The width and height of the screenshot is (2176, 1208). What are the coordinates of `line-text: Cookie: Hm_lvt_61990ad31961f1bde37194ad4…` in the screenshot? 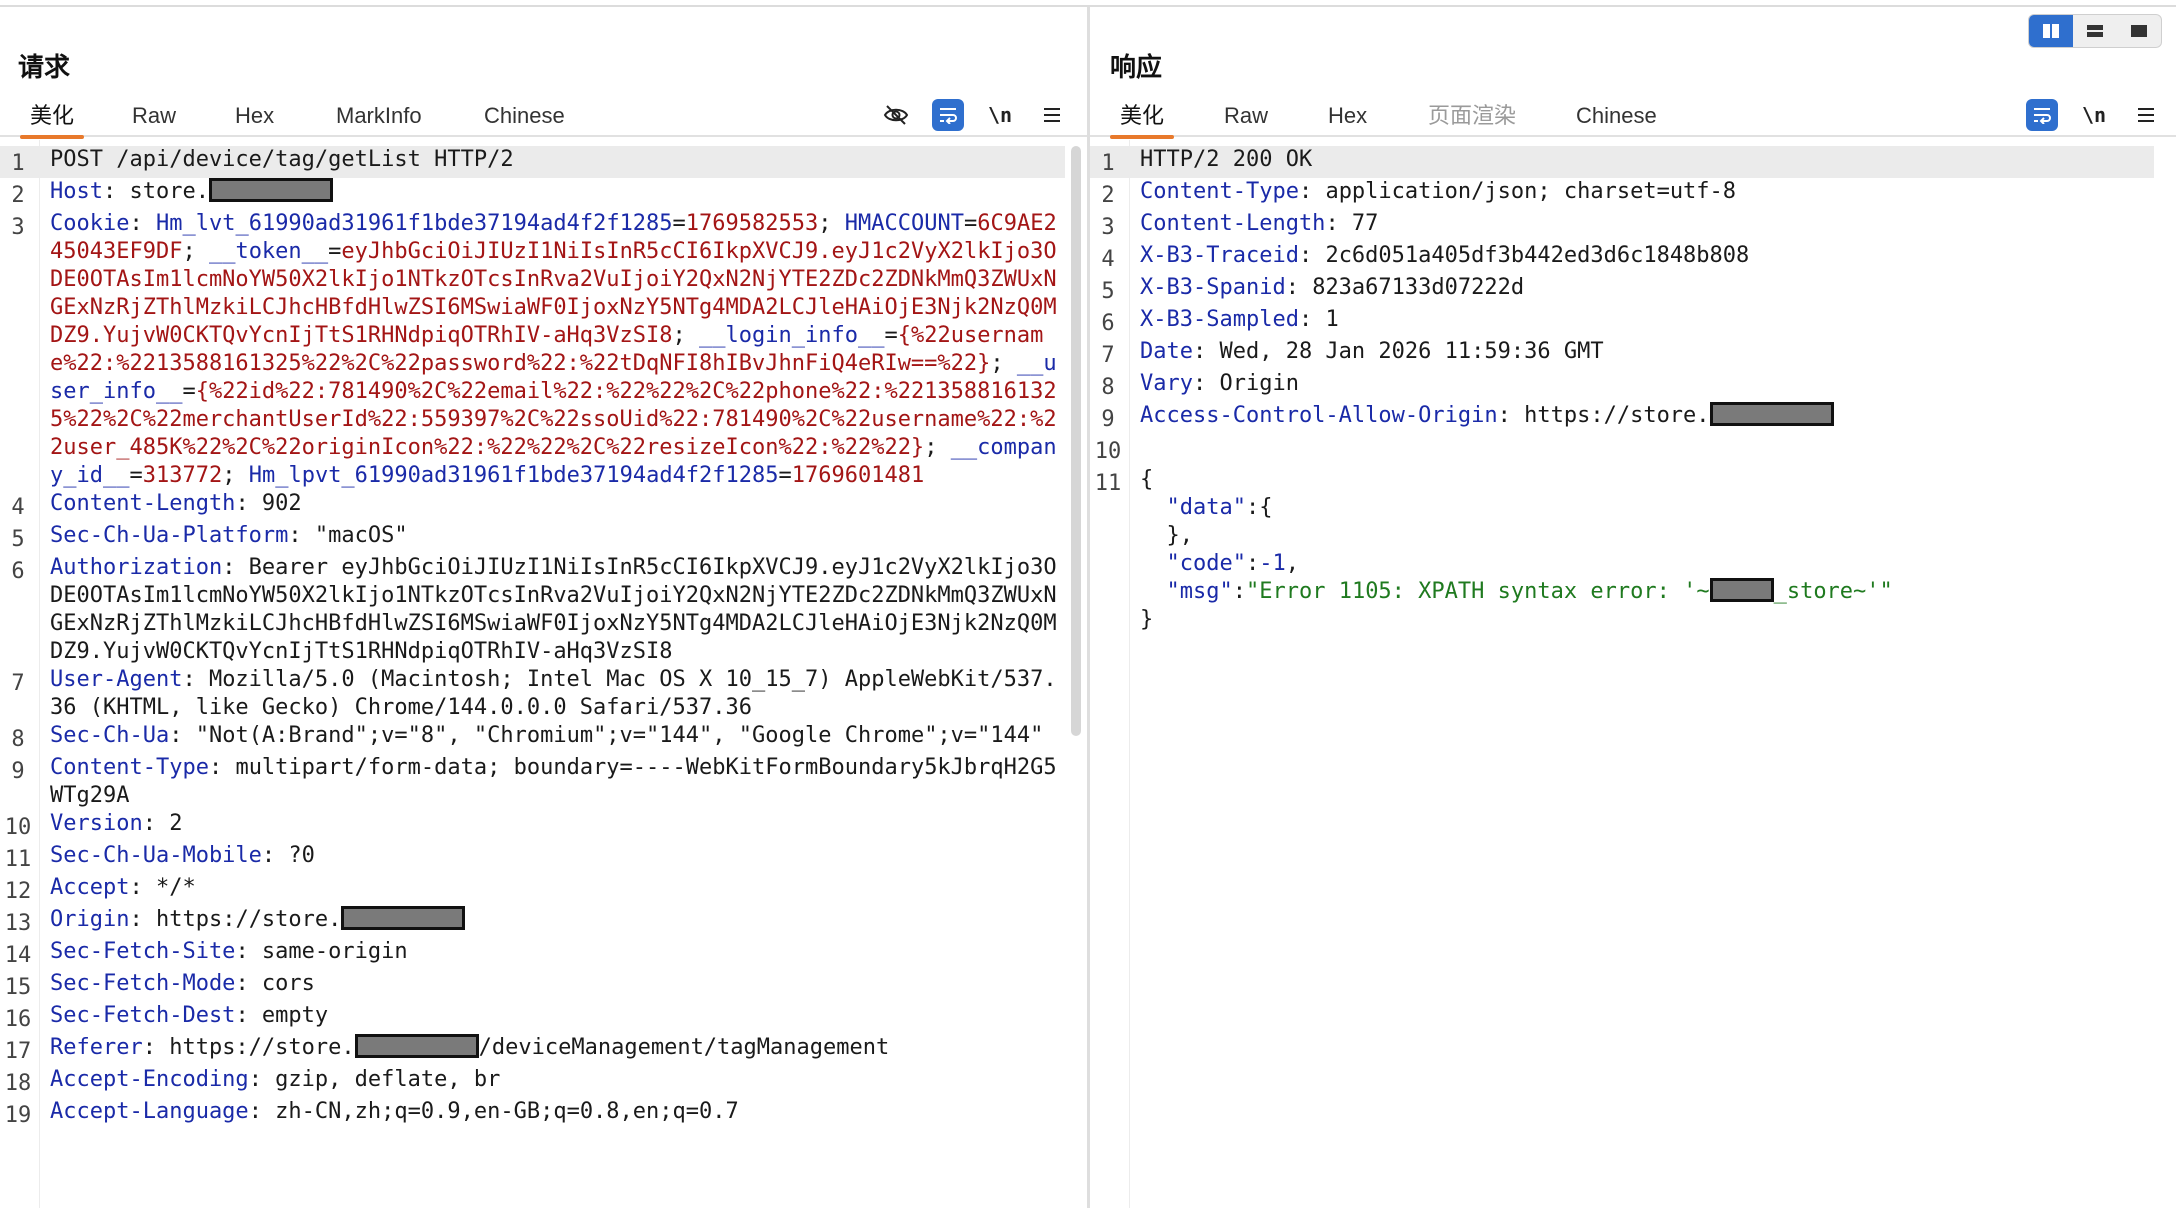 It's located at (550, 350).